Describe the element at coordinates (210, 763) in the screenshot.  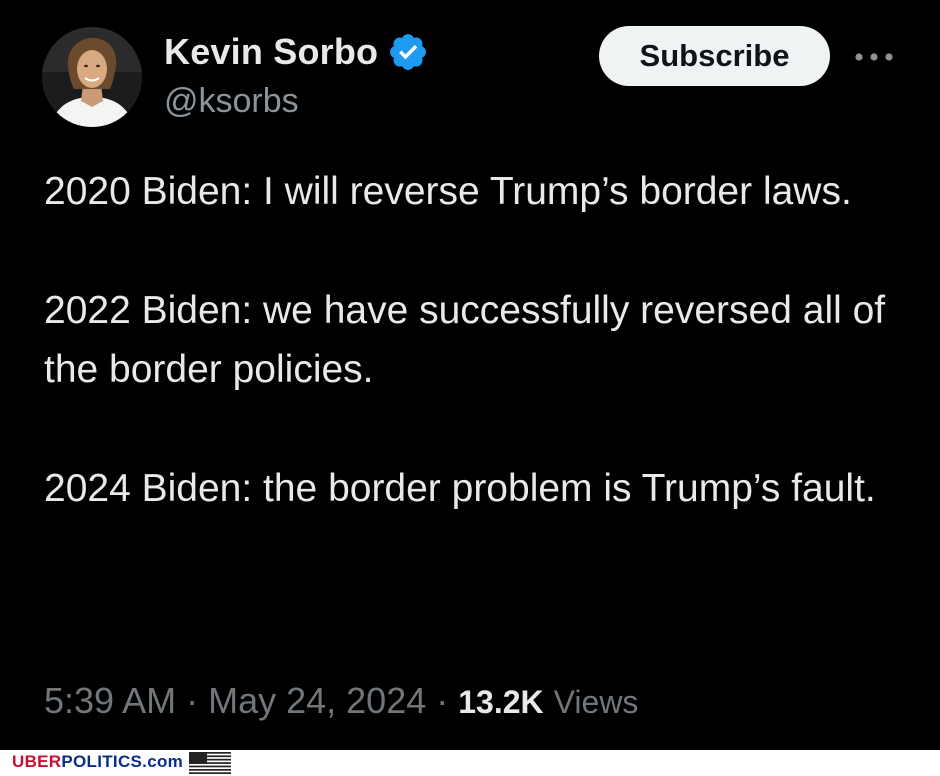
I see `us-flag-icon` at that location.